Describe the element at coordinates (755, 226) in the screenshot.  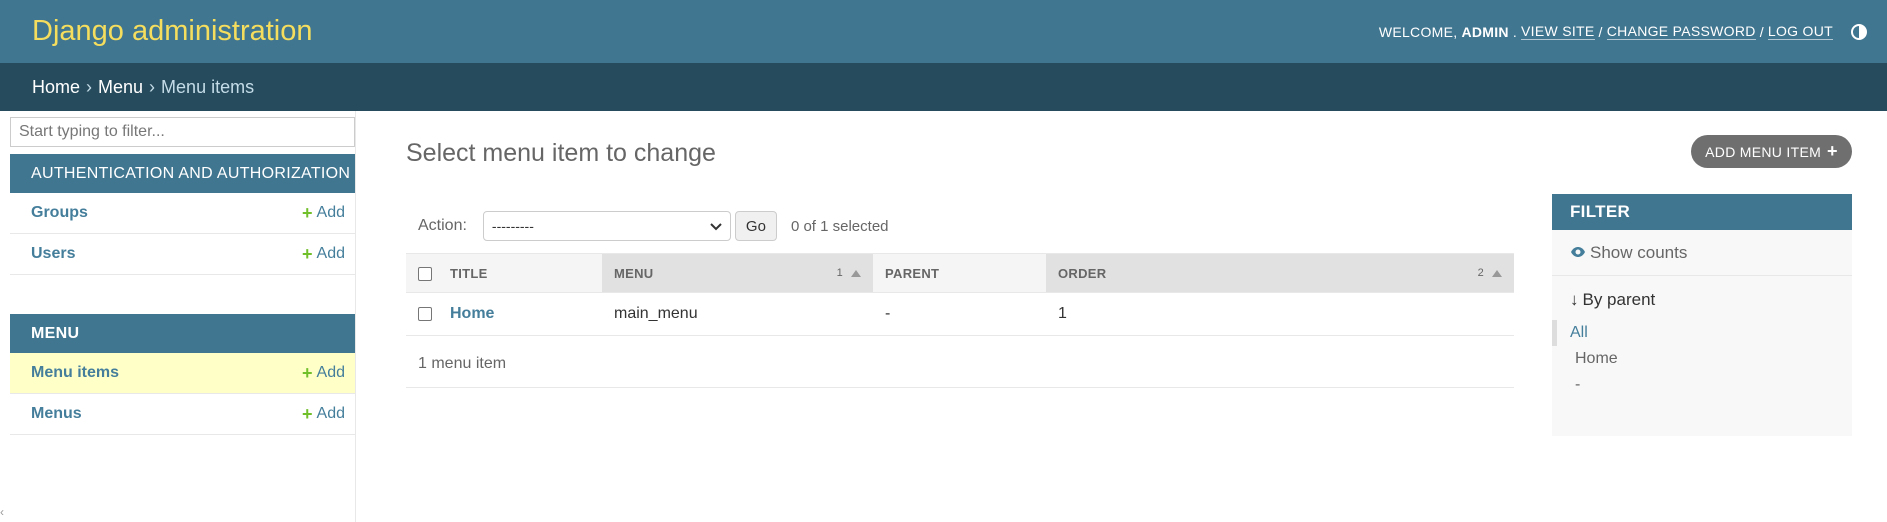
I see `go-button: Go` at that location.